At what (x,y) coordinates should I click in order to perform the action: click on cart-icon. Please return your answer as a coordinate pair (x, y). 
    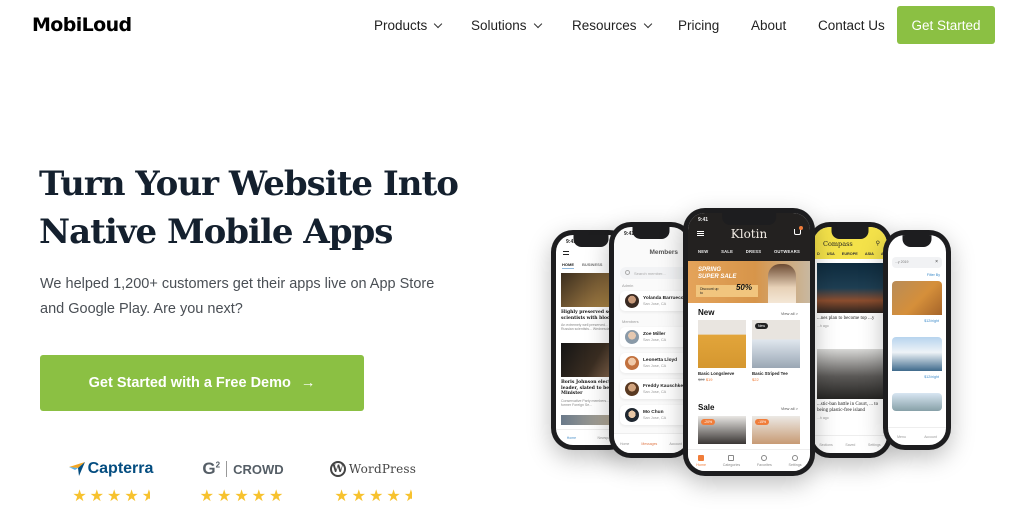
    Looking at the image, I should click on (798, 230).